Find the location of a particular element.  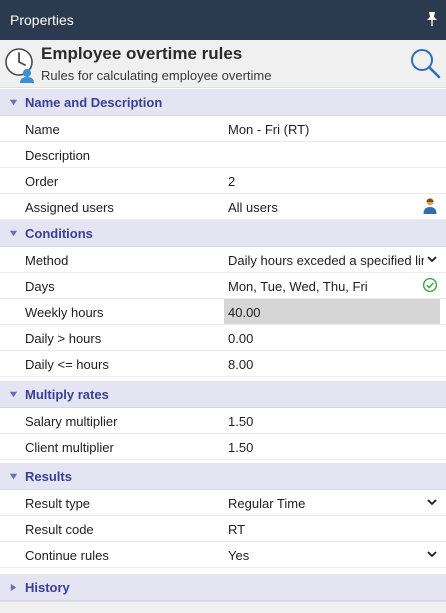

description-input is located at coordinates (332, 154).